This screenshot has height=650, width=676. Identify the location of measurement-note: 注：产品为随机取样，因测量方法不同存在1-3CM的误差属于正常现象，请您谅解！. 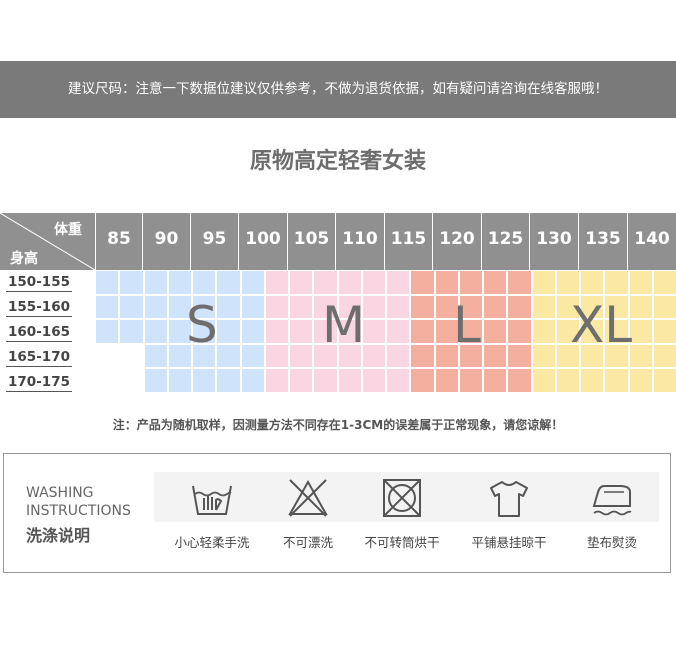
(338, 425).